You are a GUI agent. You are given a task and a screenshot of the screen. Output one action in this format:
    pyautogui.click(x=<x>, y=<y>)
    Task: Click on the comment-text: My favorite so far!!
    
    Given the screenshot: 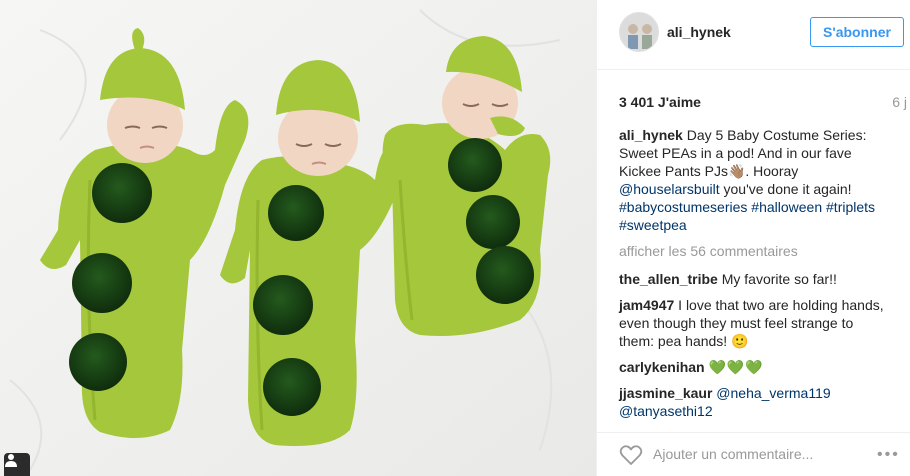 What is the action you would take?
    pyautogui.click(x=779, y=279)
    